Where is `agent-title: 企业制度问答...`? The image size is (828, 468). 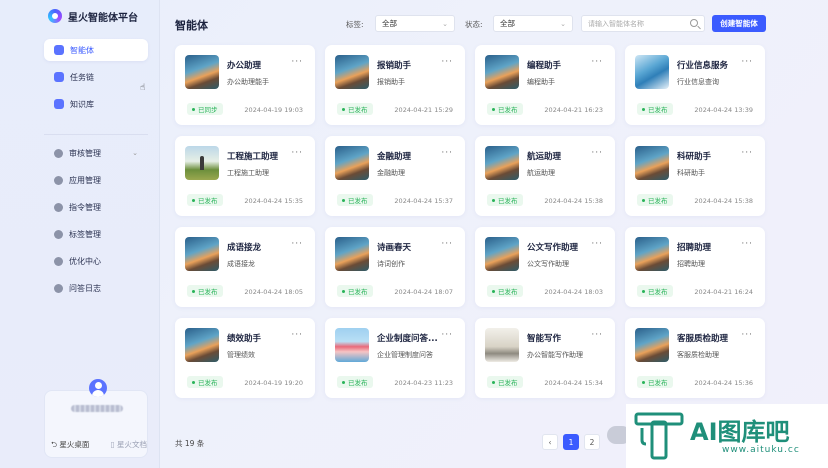 agent-title: 企业制度问答... is located at coordinates (407, 339).